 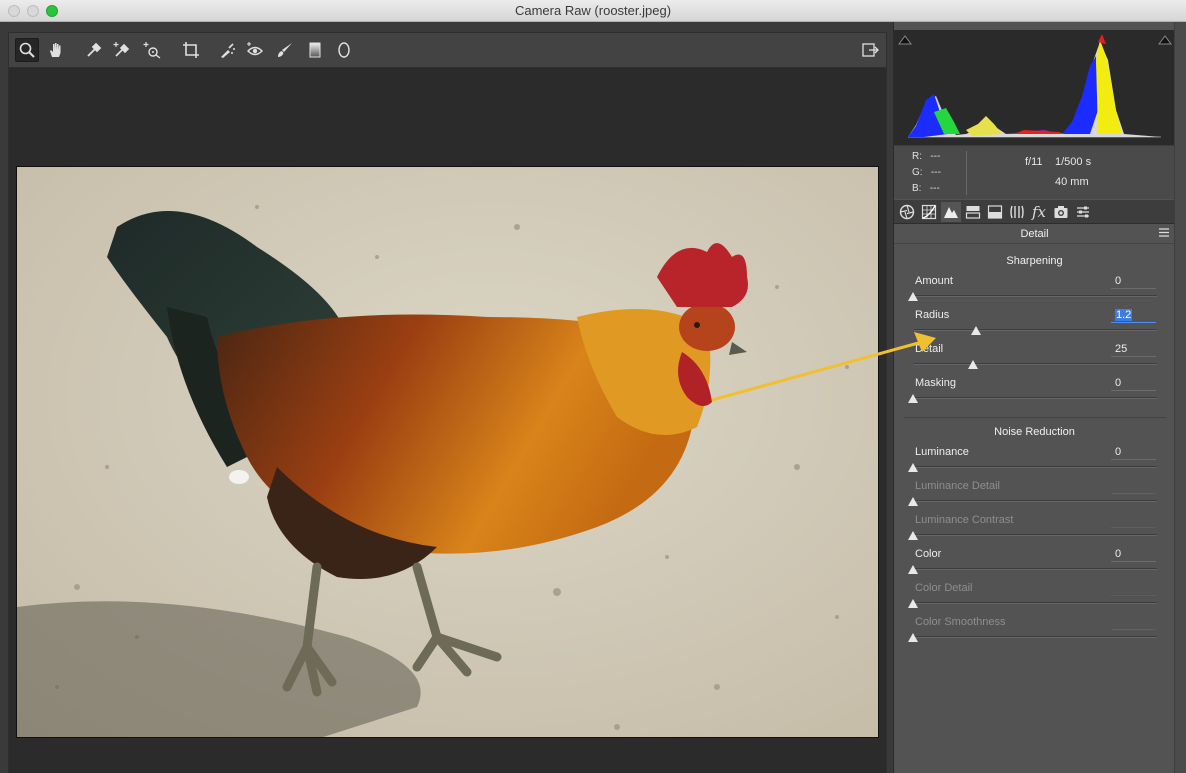 I want to click on tab-lens-corrections, so click(x=1017, y=212).